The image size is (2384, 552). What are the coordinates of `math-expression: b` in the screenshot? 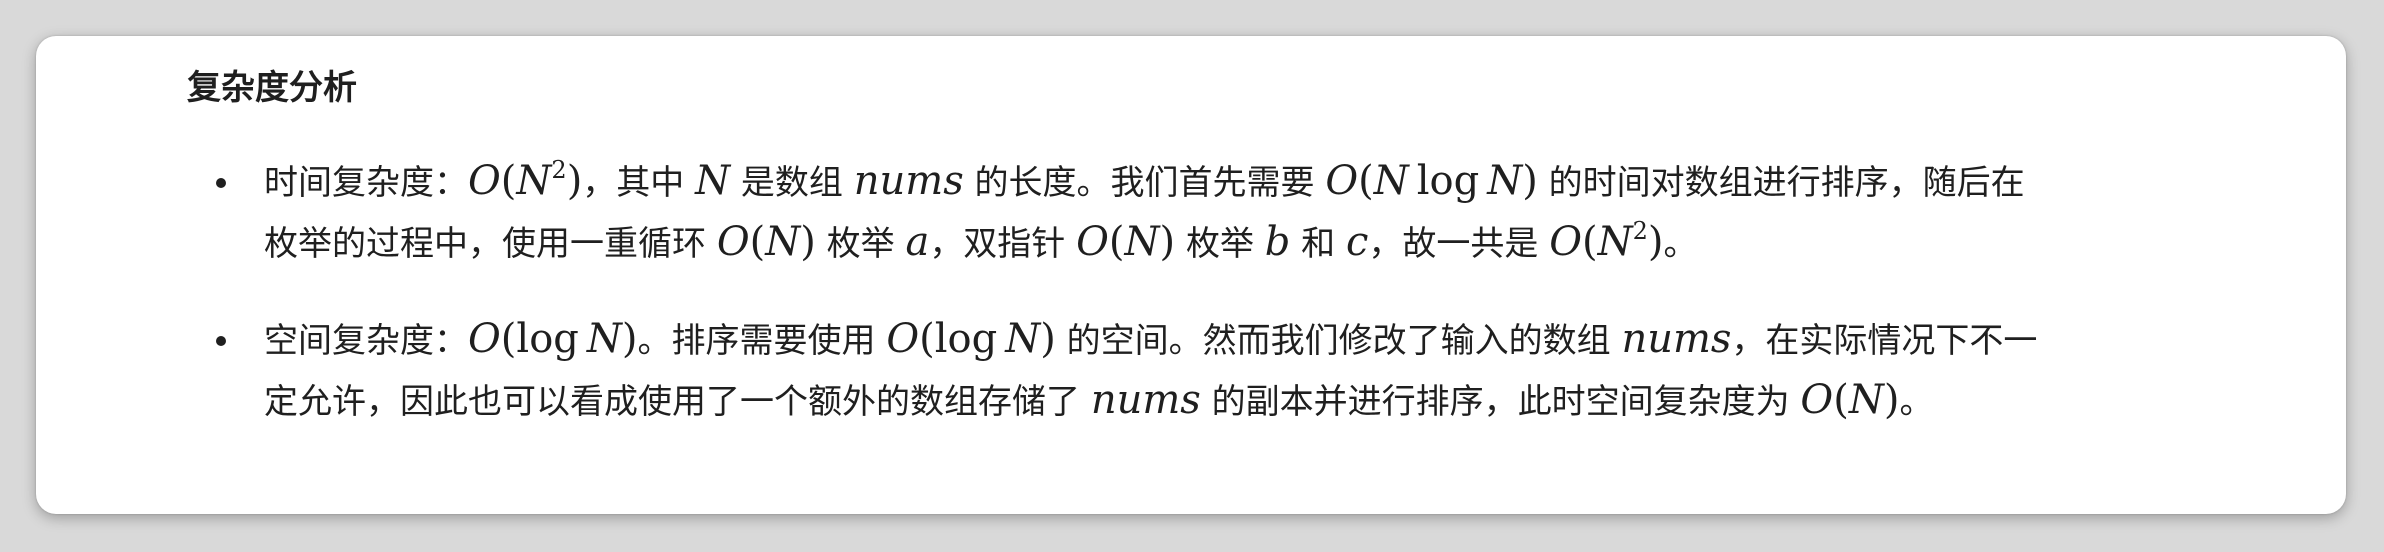 It's located at (1277, 242).